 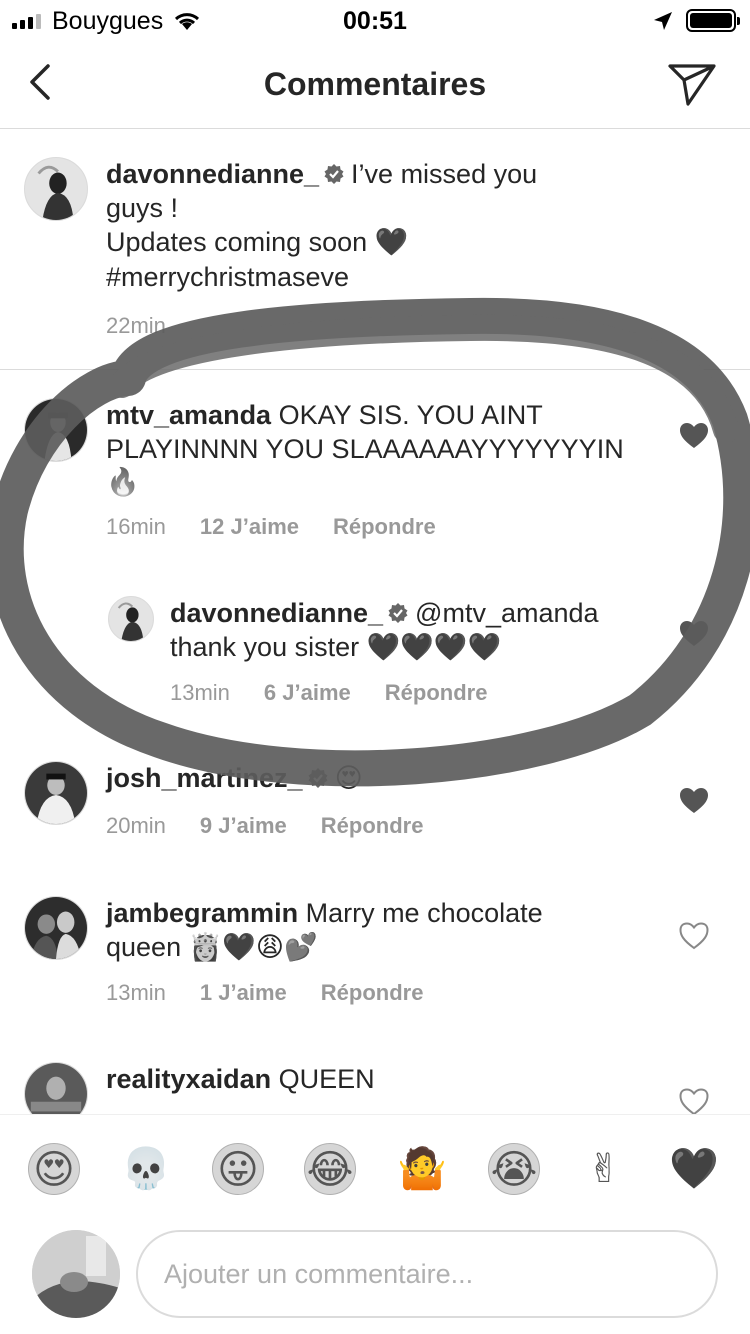 What do you see at coordinates (123, 482) in the screenshot?
I see `fire-emoji: 🔥` at bounding box center [123, 482].